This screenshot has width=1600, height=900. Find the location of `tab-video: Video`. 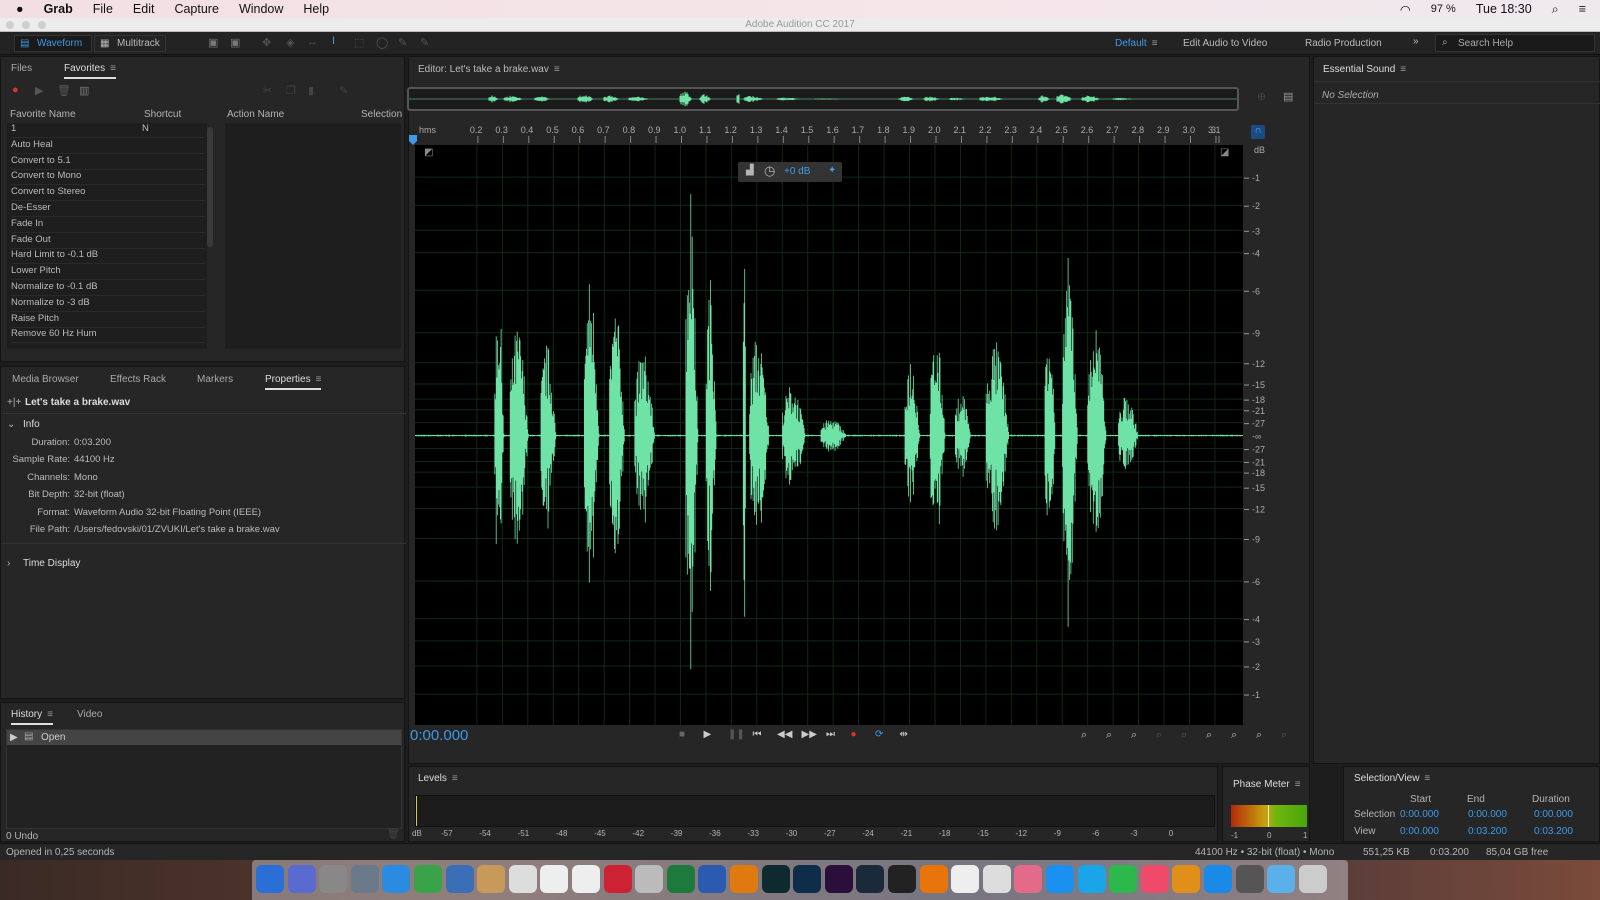

tab-video: Video is located at coordinates (89, 714).